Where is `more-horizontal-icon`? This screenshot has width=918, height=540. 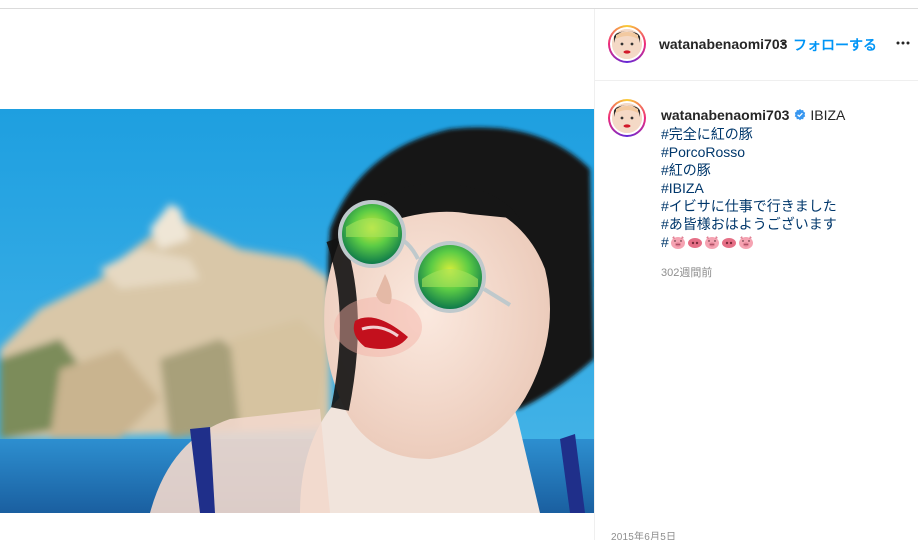
more-horizontal-icon is located at coordinates (903, 43).